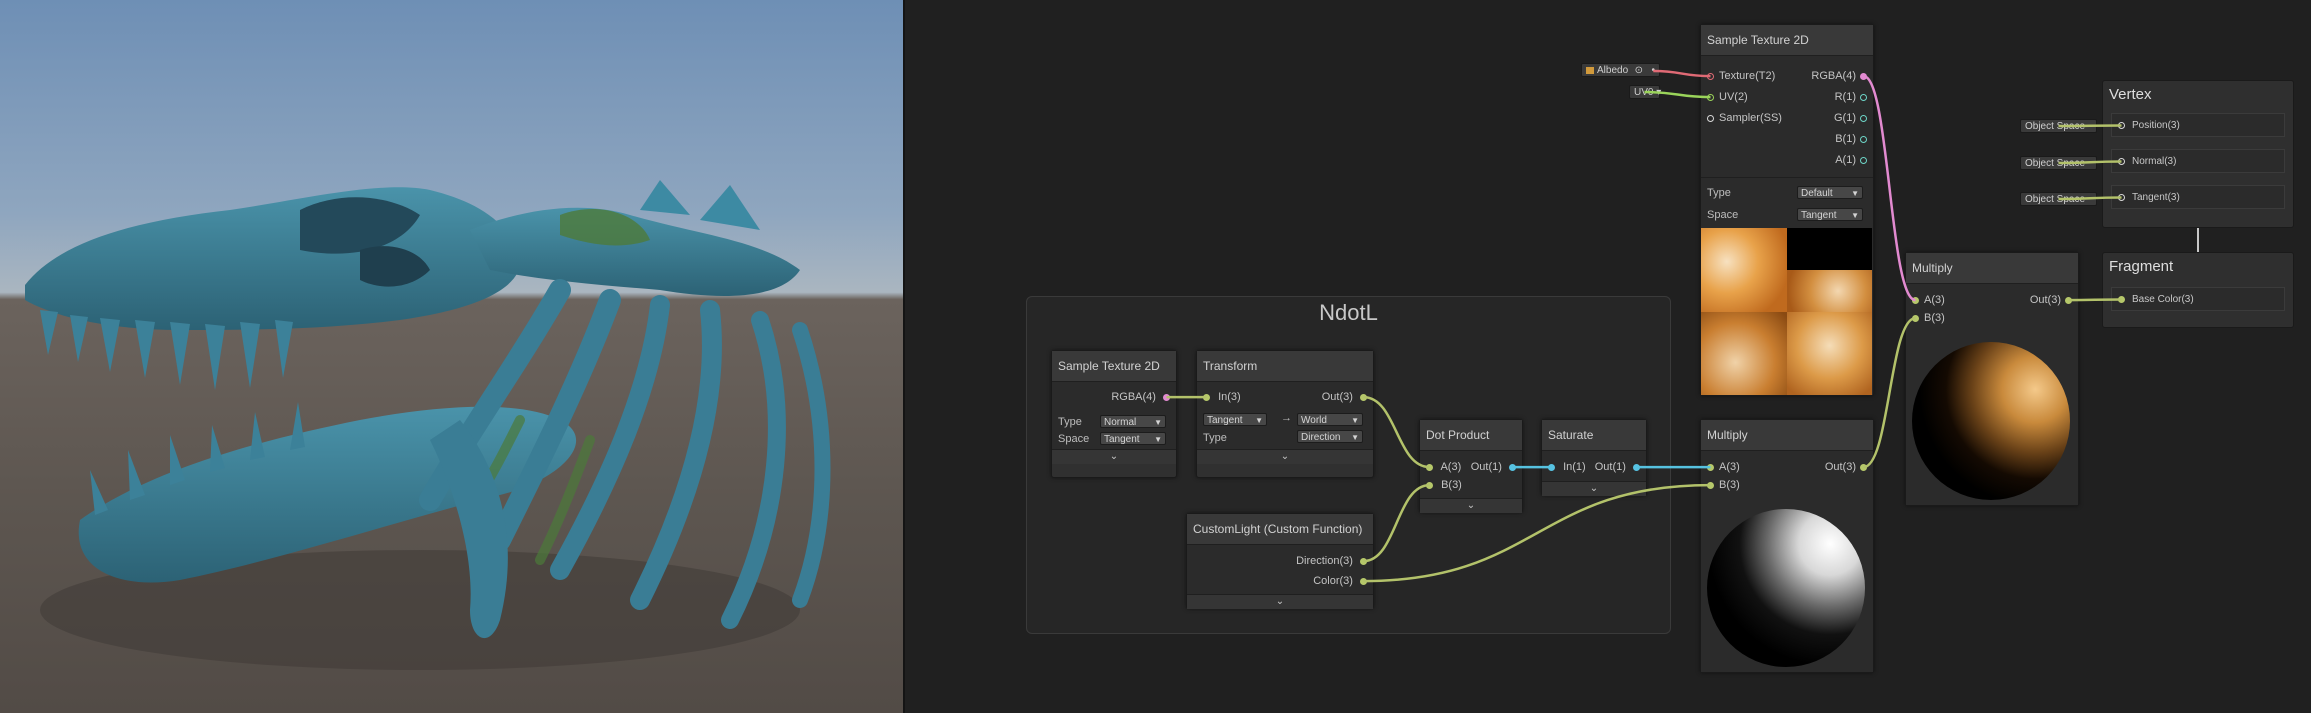  I want to click on output-port-g, so click(1863, 118).